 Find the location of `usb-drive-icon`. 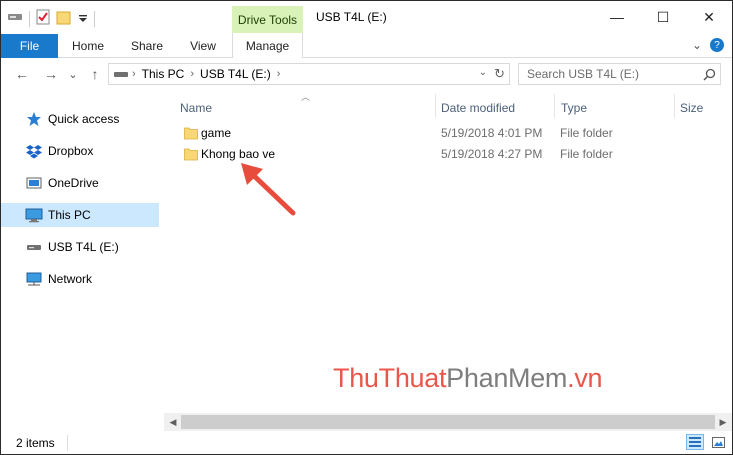

usb-drive-icon is located at coordinates (34, 247).